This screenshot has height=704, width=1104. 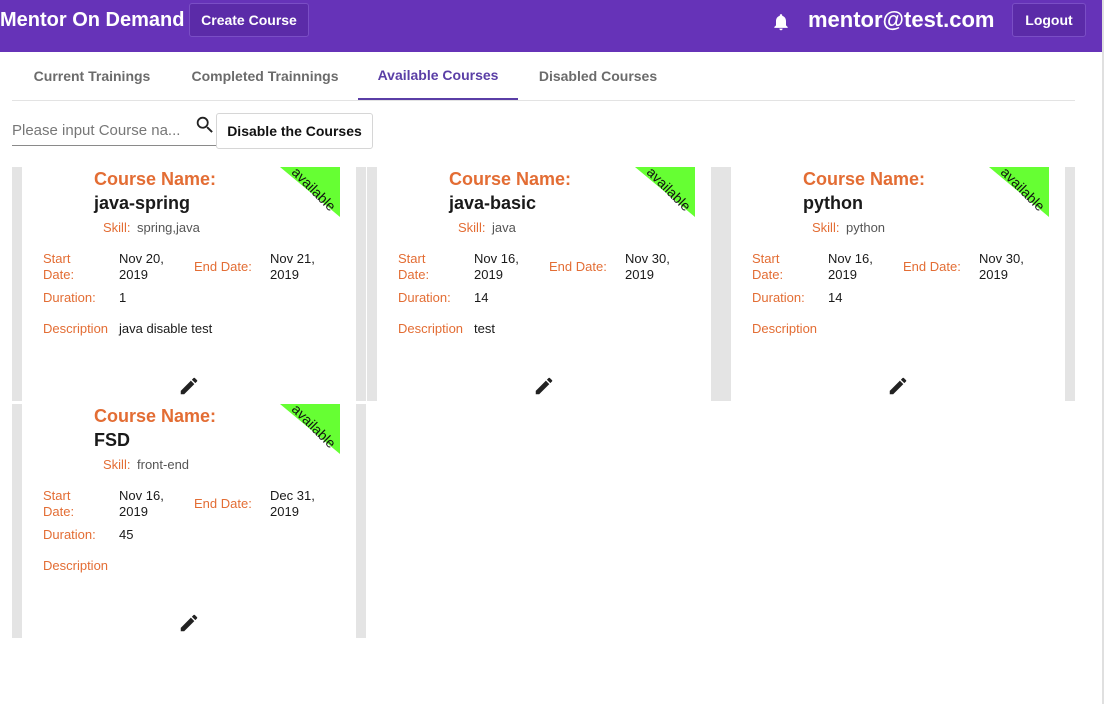 I want to click on duration-value: 45, so click(x=126, y=534).